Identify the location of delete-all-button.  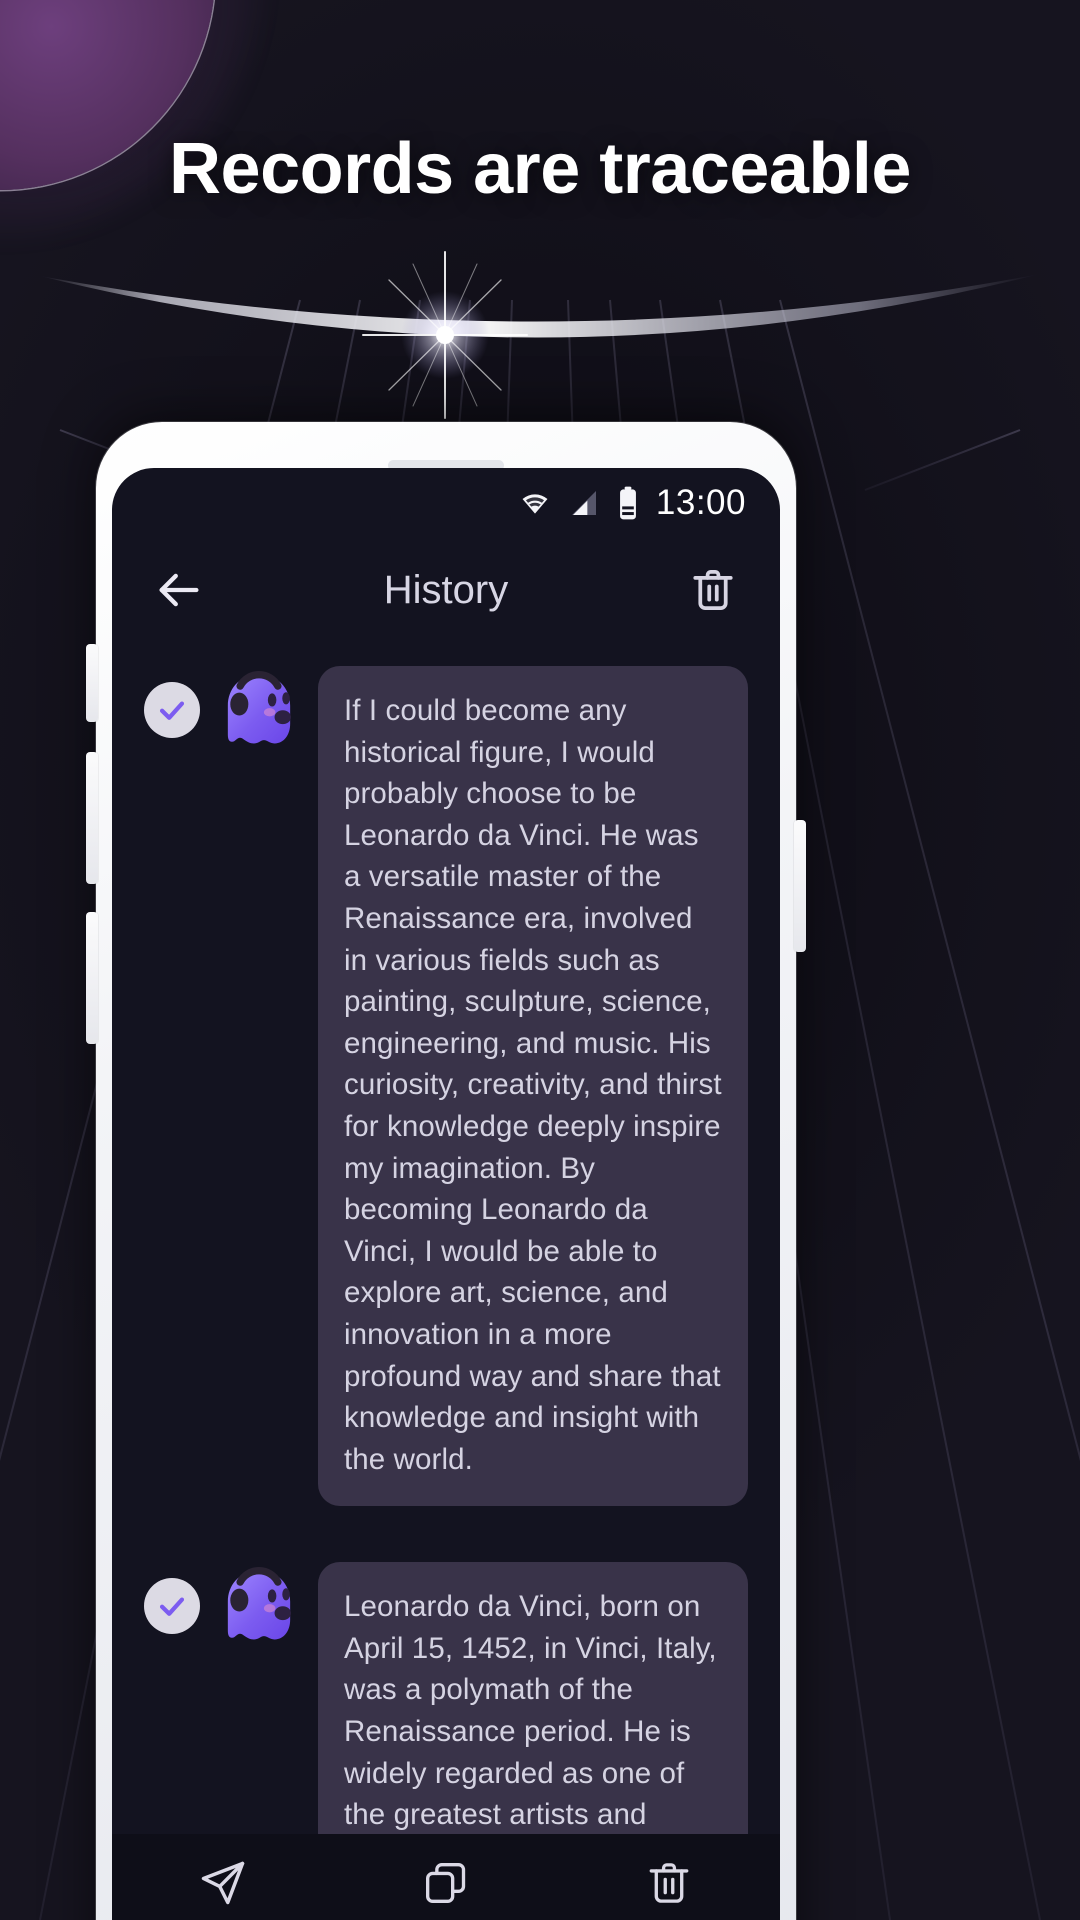
(713, 590).